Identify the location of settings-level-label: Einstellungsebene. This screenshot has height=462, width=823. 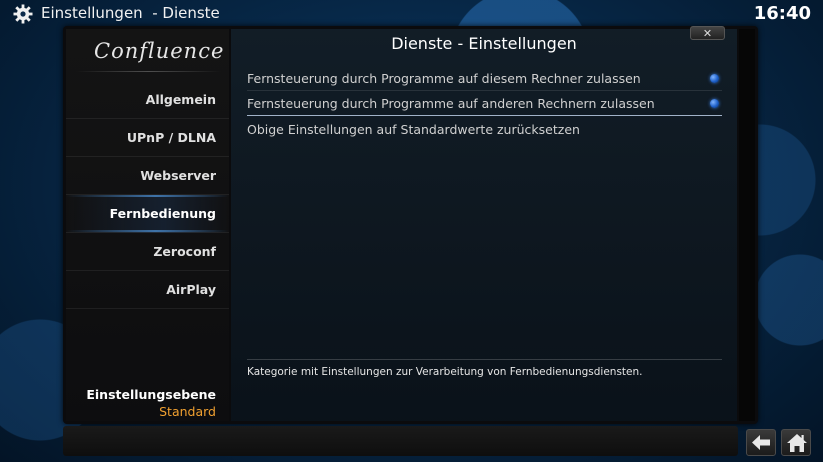
(151, 394).